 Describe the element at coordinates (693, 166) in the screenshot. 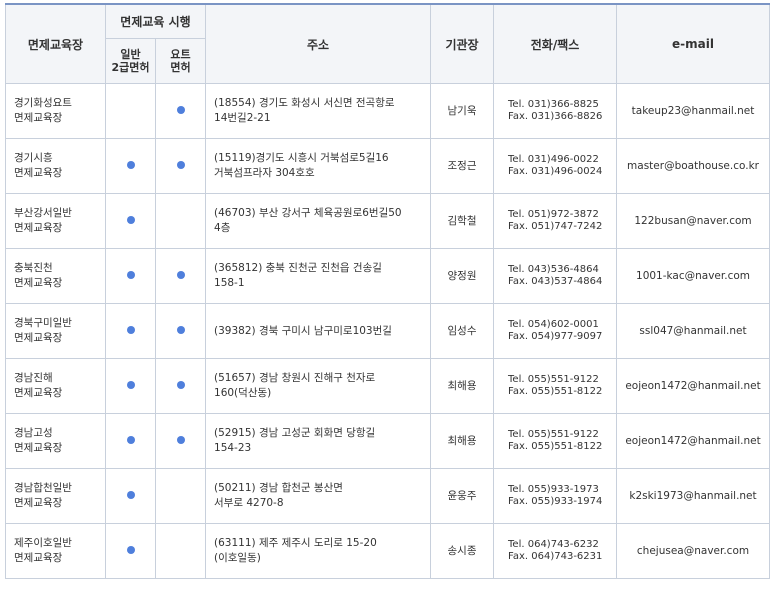

I see `email-cell: master@boathouse.co.kr` at that location.